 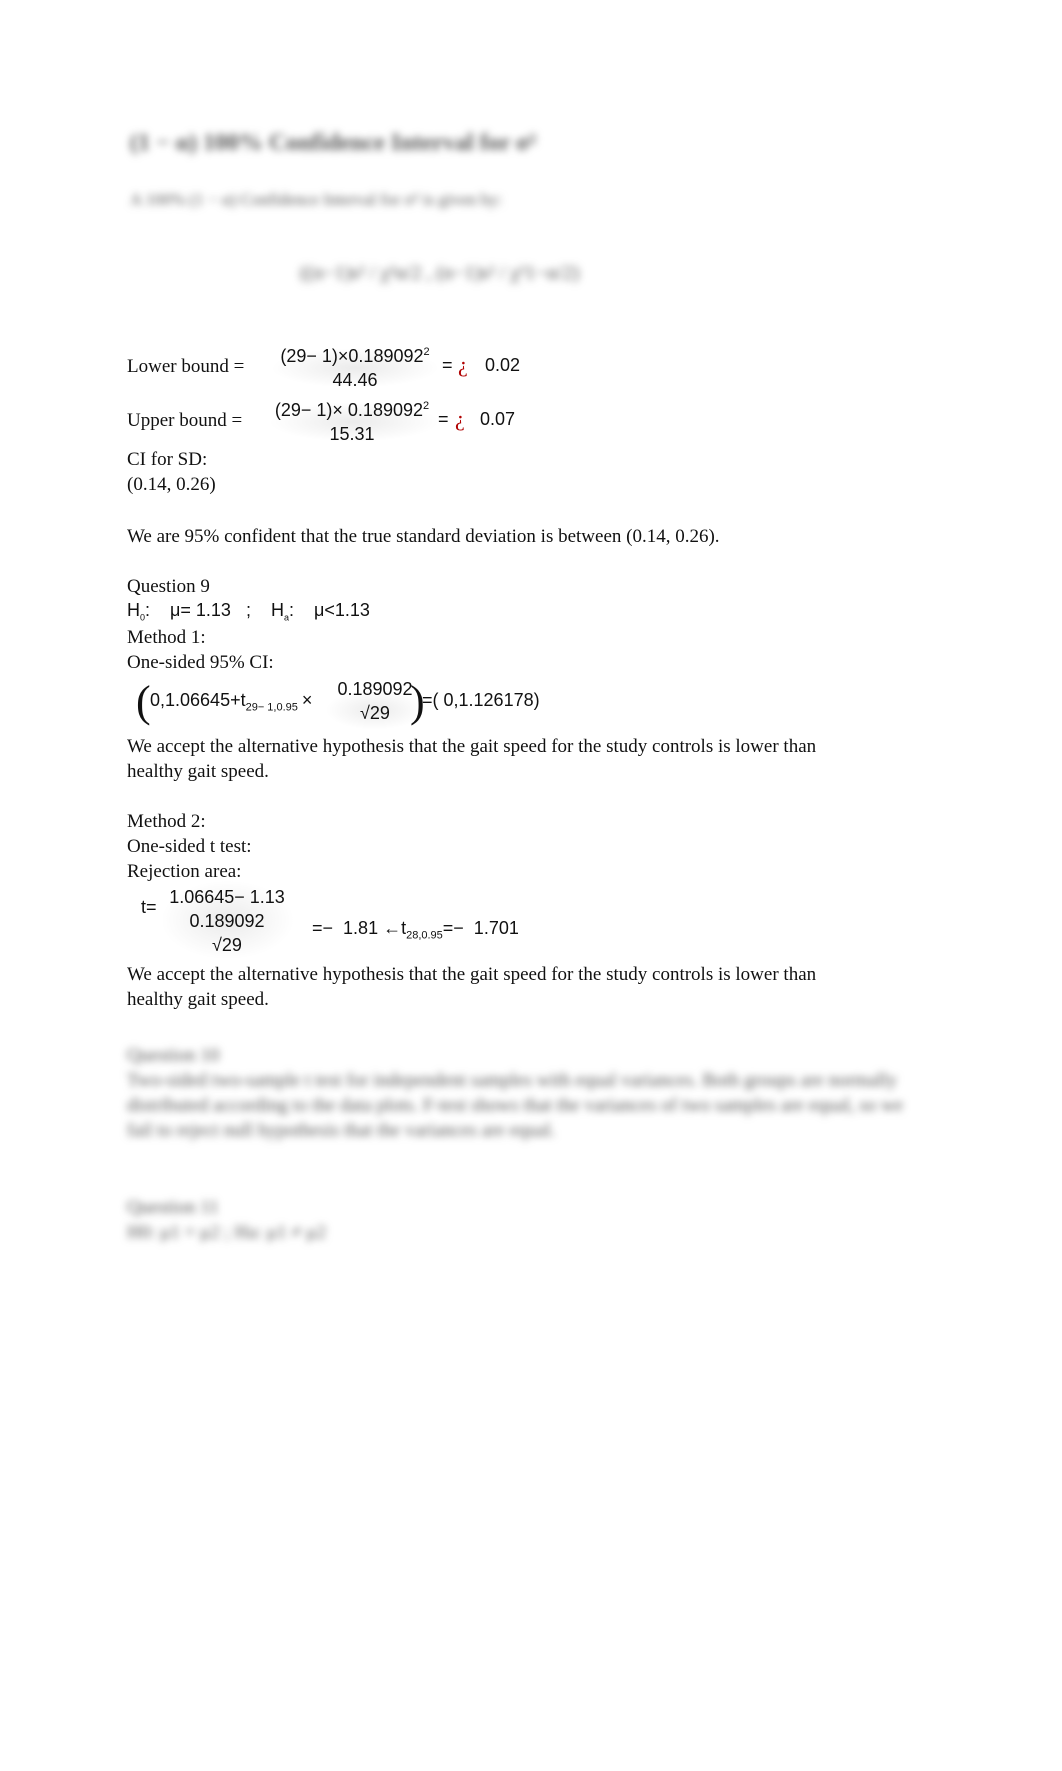 What do you see at coordinates (143, 701) in the screenshot?
I see `left-paren: (` at bounding box center [143, 701].